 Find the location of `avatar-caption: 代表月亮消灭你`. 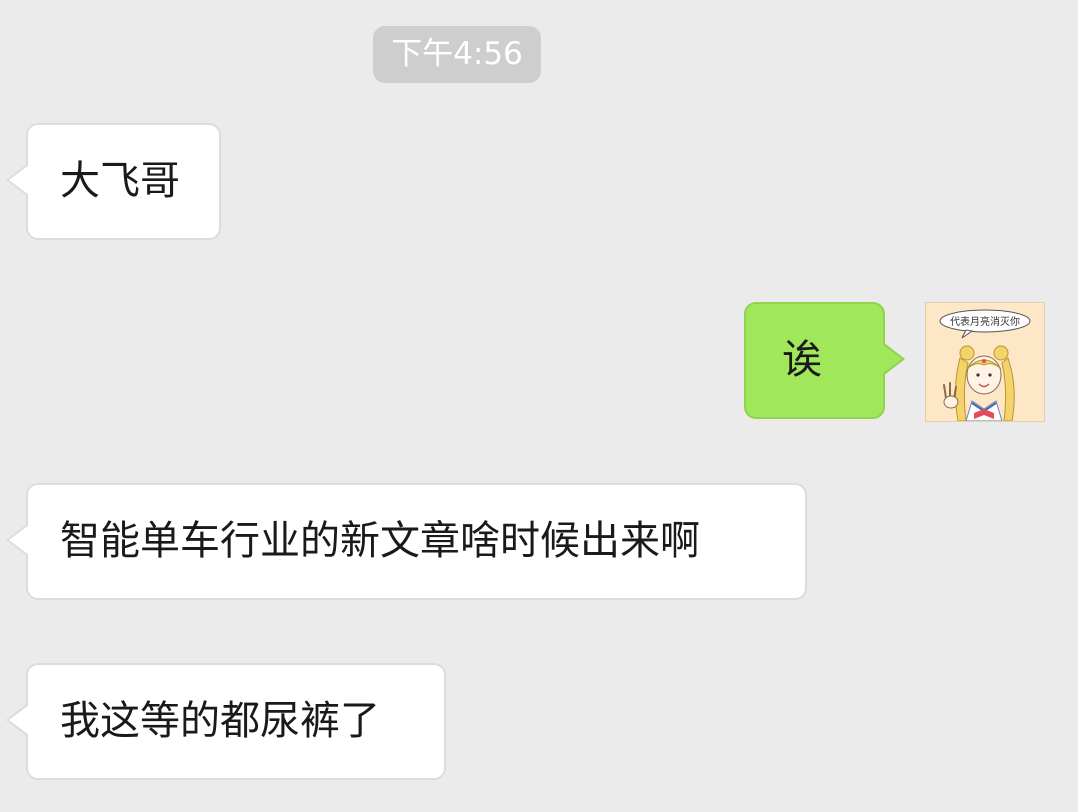

avatar-caption: 代表月亮消灭你 is located at coordinates (985, 321).